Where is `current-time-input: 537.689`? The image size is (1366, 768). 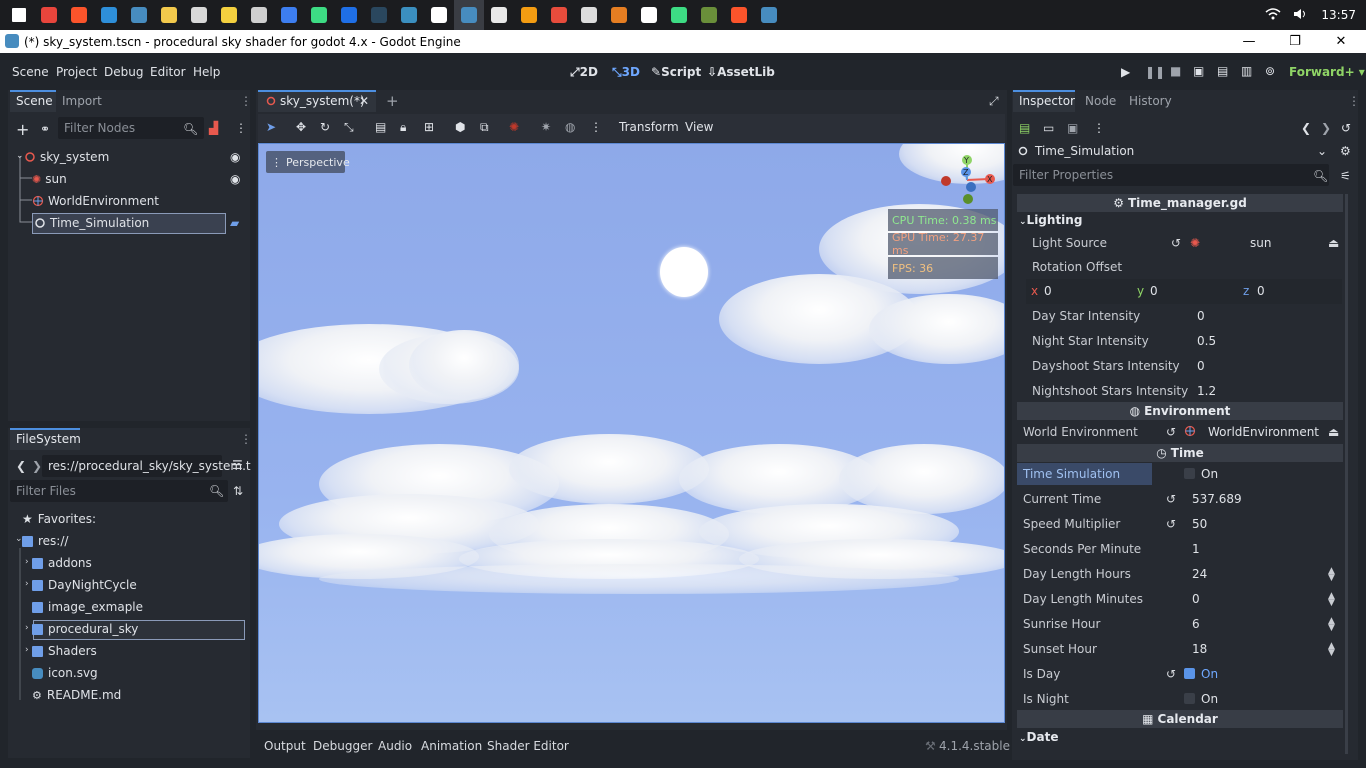 current-time-input: 537.689 is located at coordinates (1217, 499).